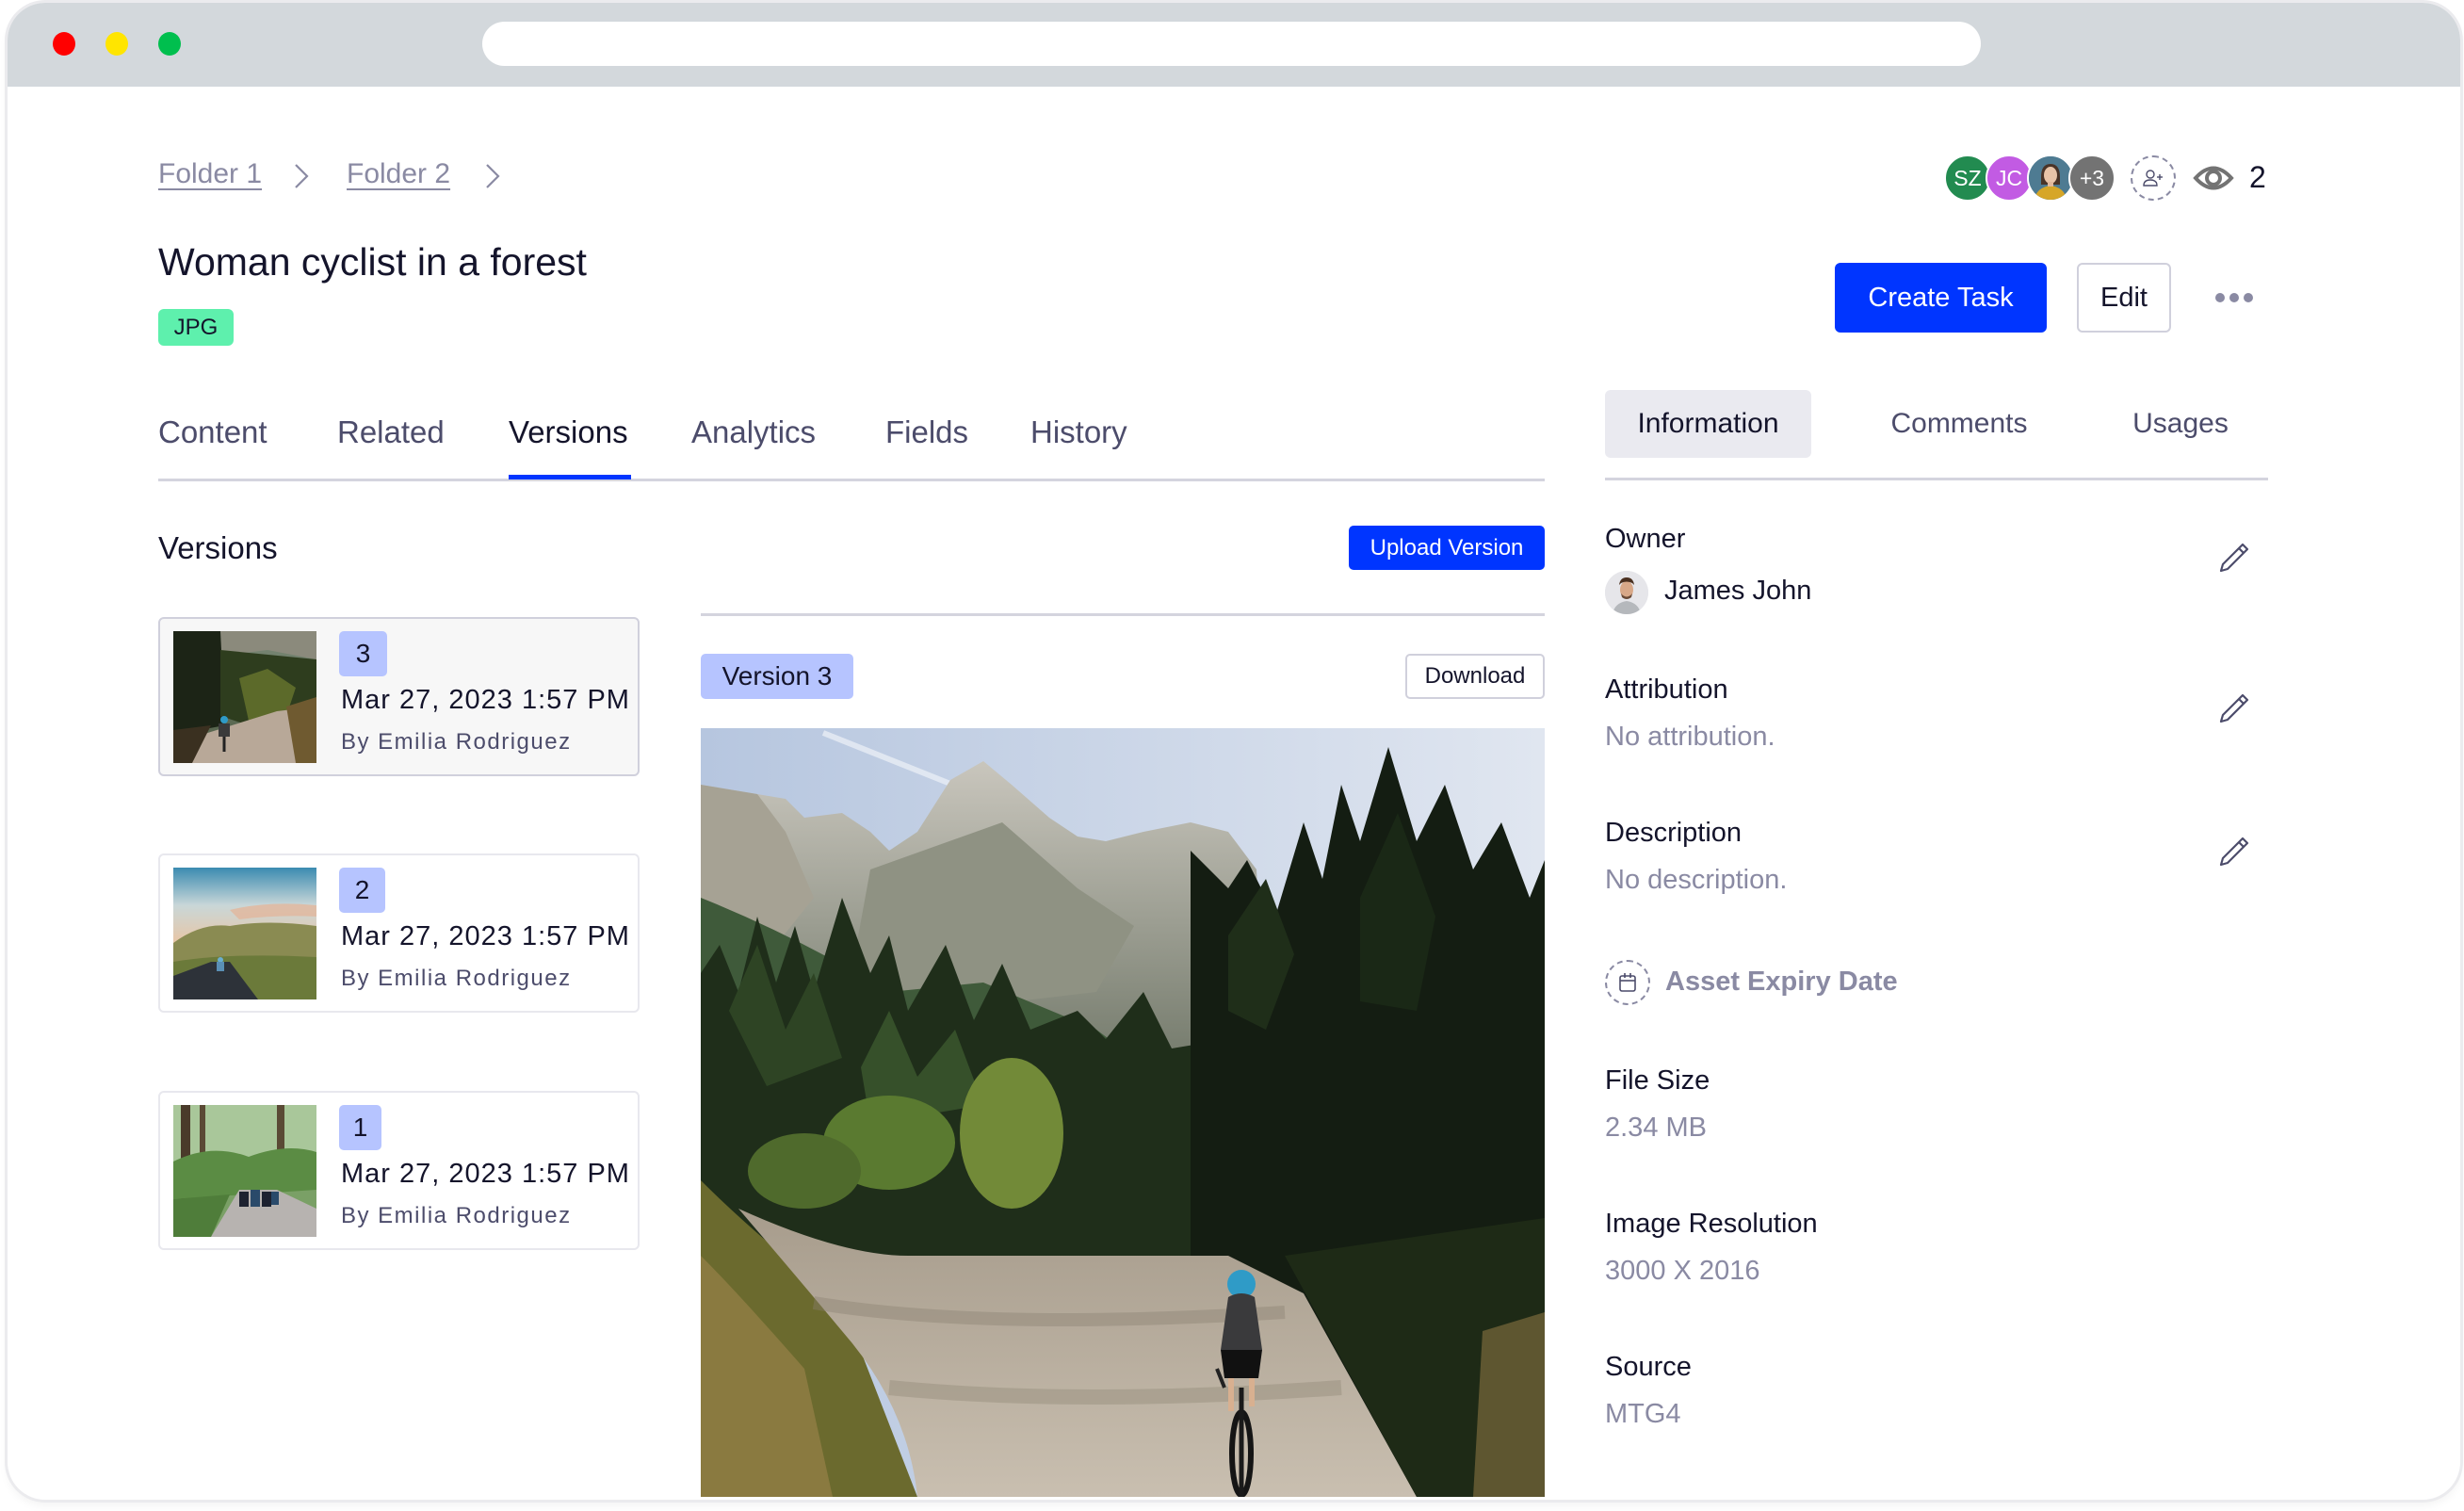 The height and width of the screenshot is (1511, 2464). I want to click on description-label: Description, so click(1674, 833).